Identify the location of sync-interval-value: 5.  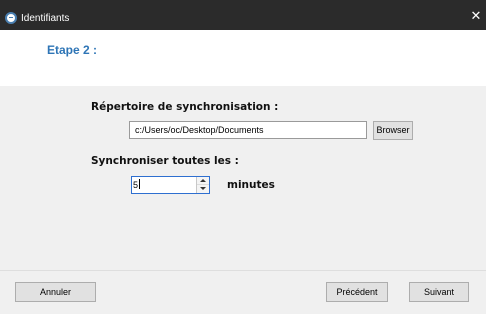
(164, 185).